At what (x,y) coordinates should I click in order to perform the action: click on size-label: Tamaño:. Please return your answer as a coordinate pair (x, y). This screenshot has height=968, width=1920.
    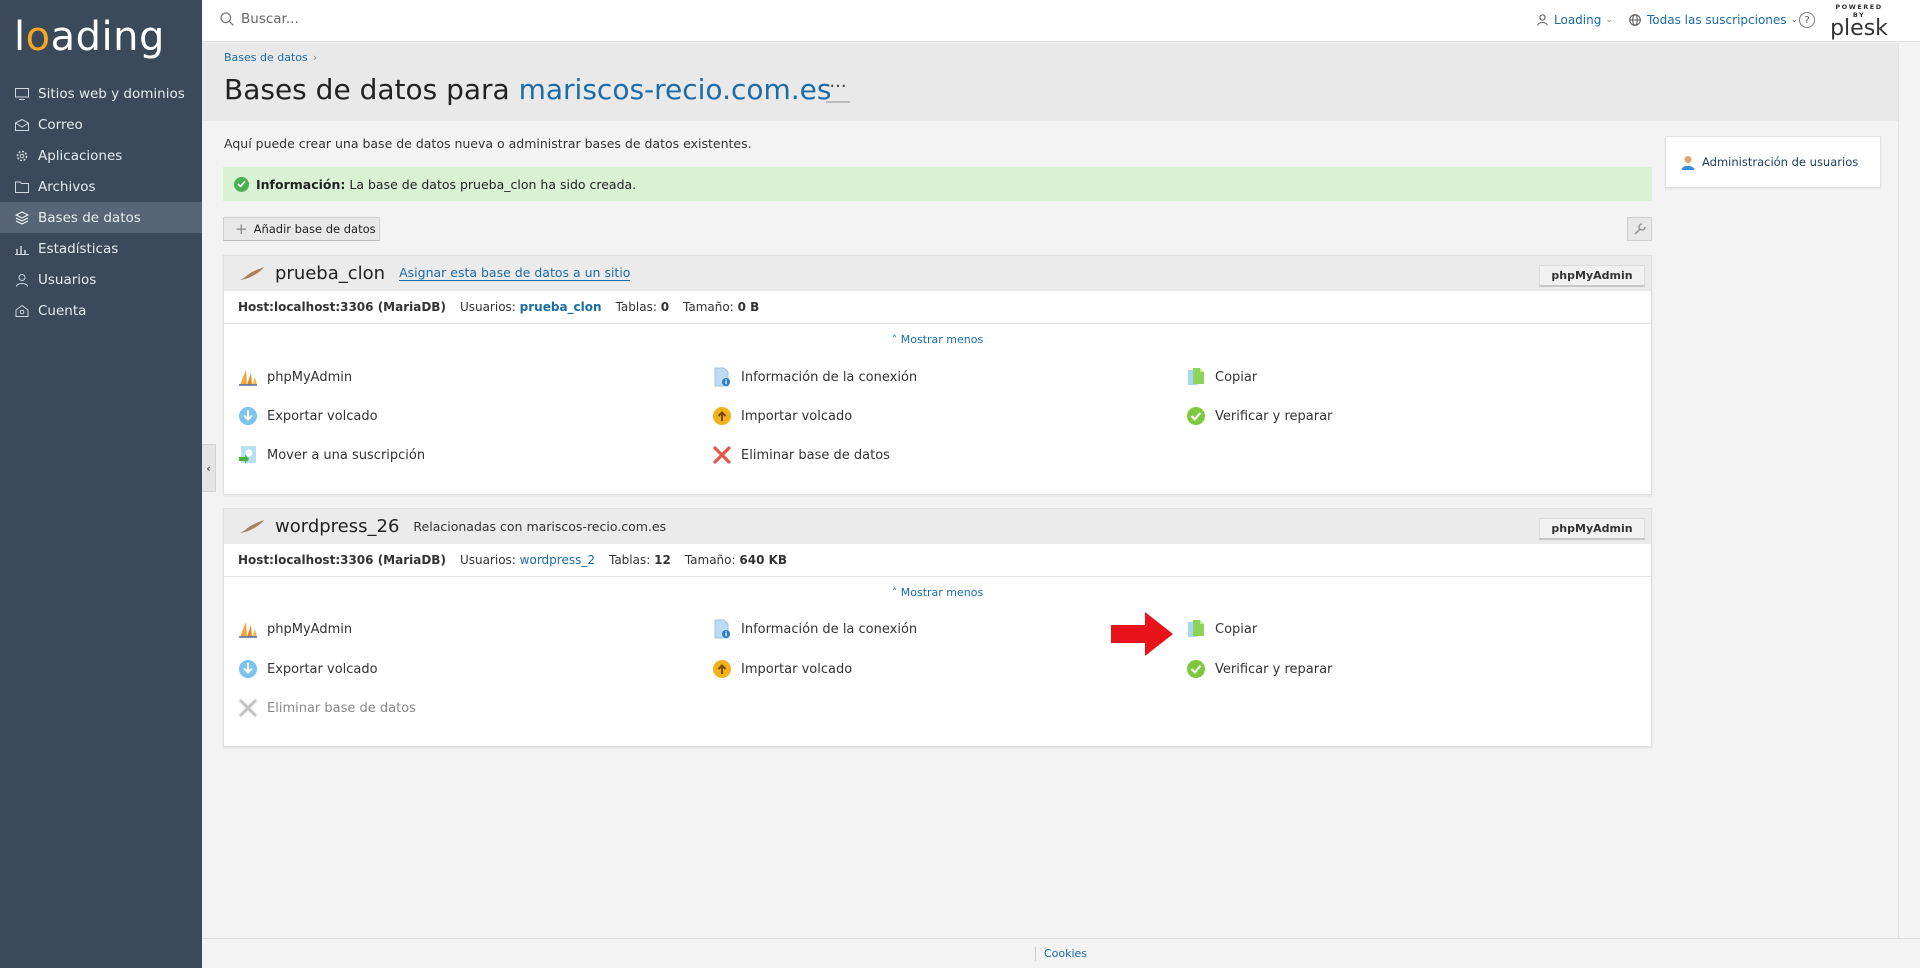
    Looking at the image, I should click on (710, 560).